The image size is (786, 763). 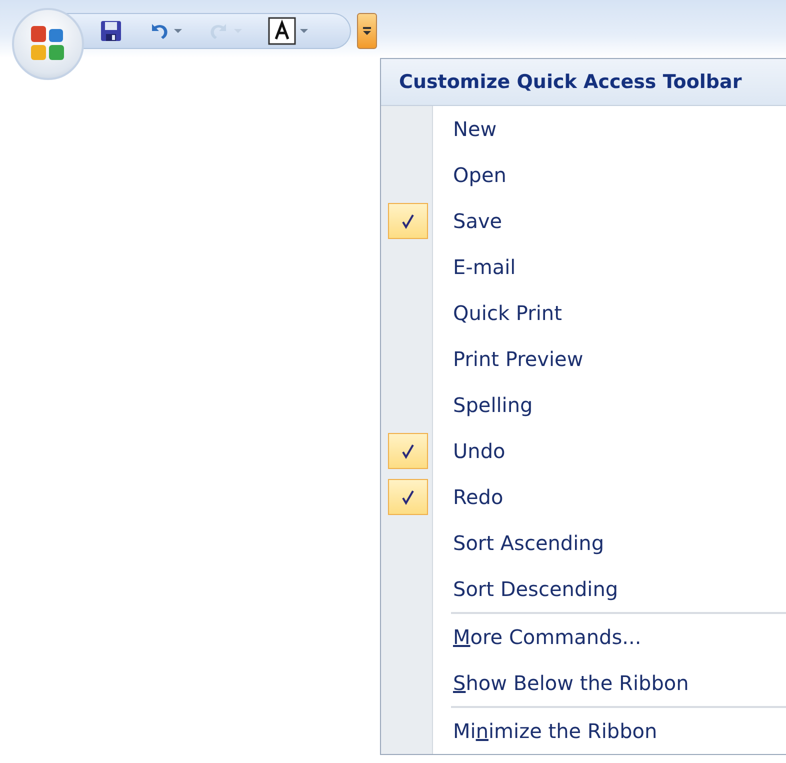 I want to click on menu-item: E-mail, so click(x=478, y=267).